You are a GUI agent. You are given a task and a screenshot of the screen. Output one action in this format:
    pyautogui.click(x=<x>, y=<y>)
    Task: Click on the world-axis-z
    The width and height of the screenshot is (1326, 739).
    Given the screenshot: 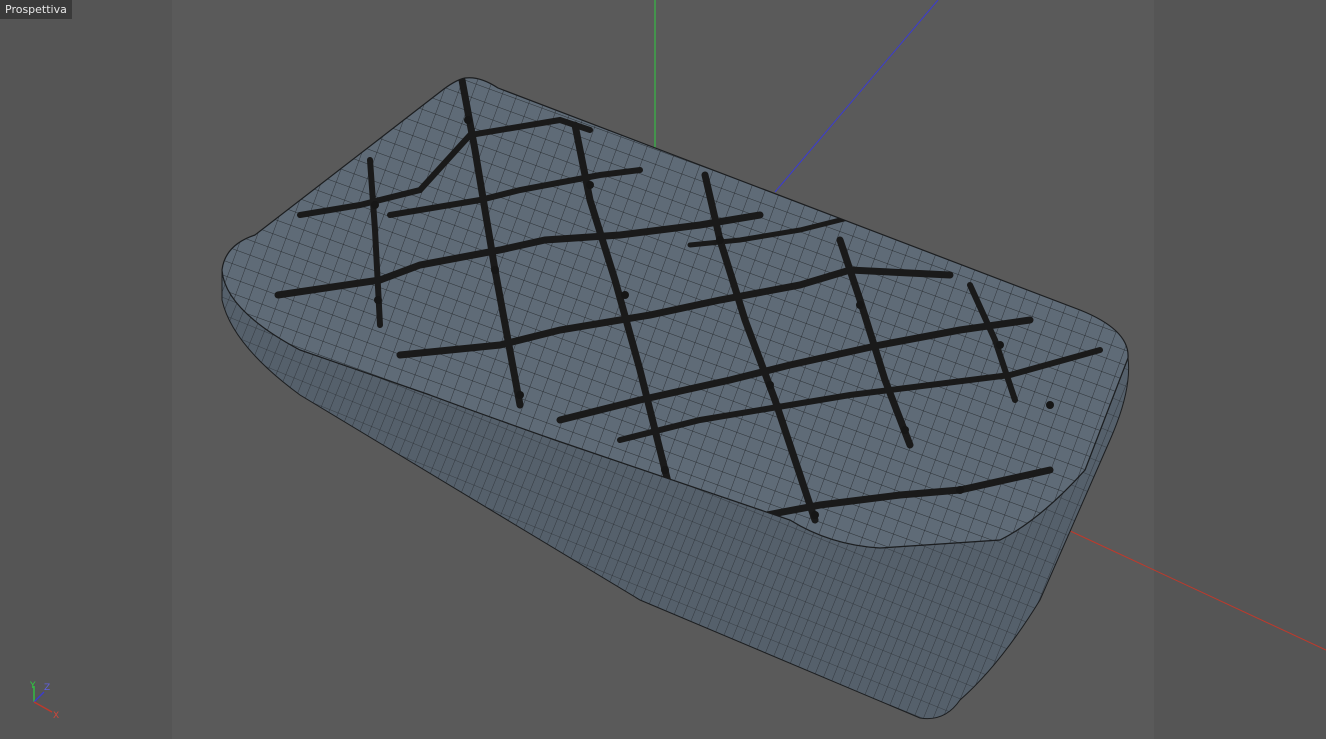 What is the action you would take?
    pyautogui.click(x=856, y=96)
    